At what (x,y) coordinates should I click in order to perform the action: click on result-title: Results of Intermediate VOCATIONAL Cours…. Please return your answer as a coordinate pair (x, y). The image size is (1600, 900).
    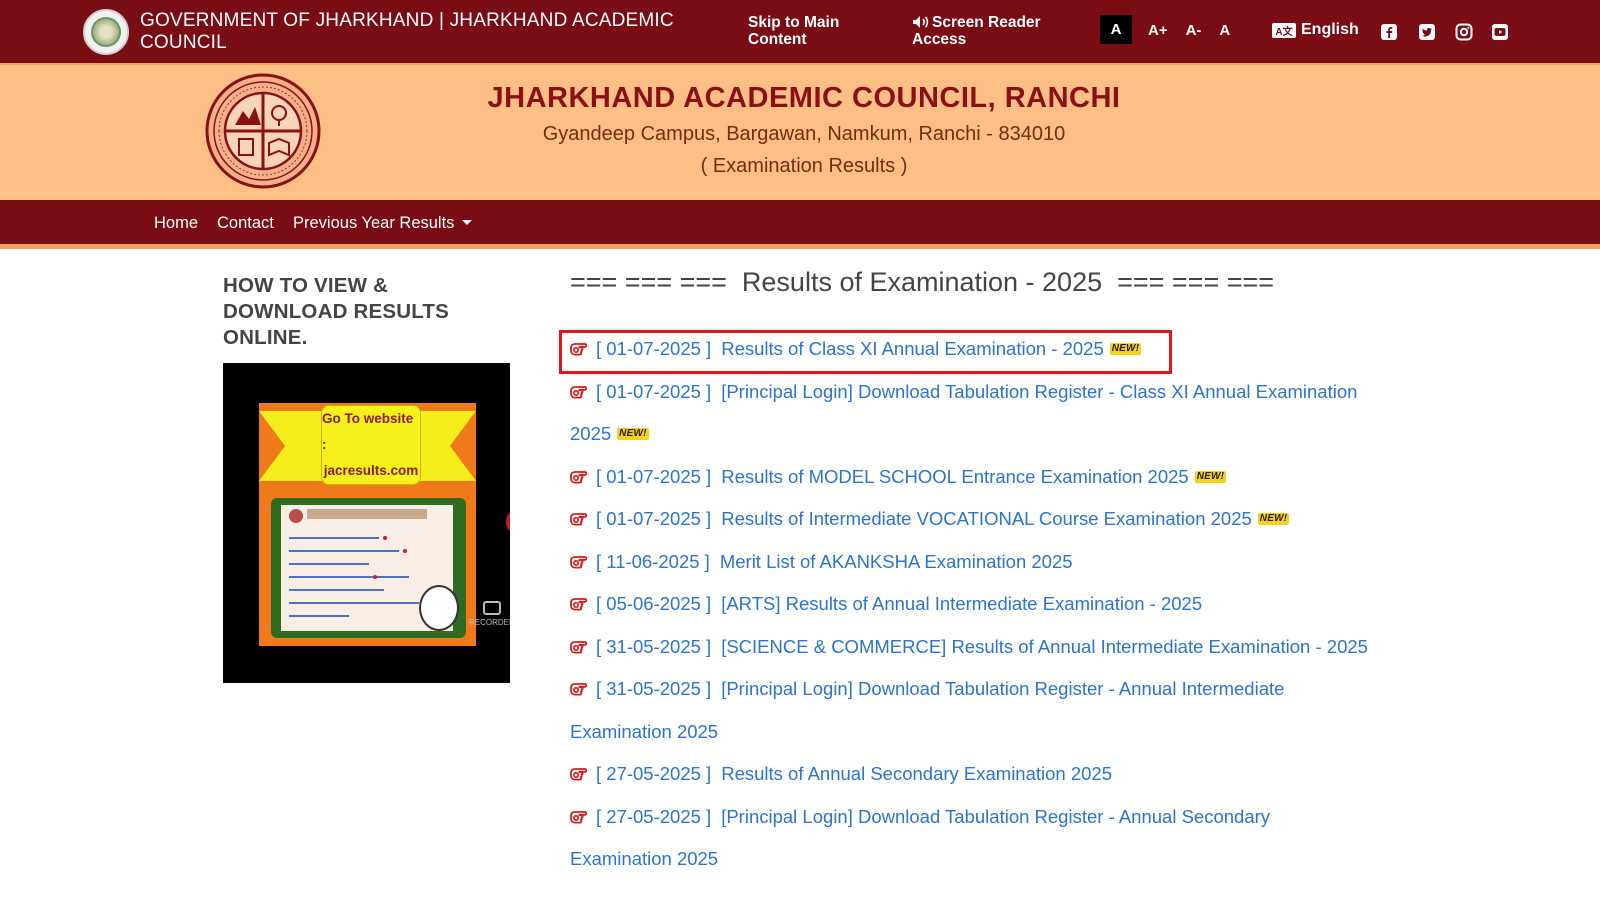
    Looking at the image, I should click on (986, 518).